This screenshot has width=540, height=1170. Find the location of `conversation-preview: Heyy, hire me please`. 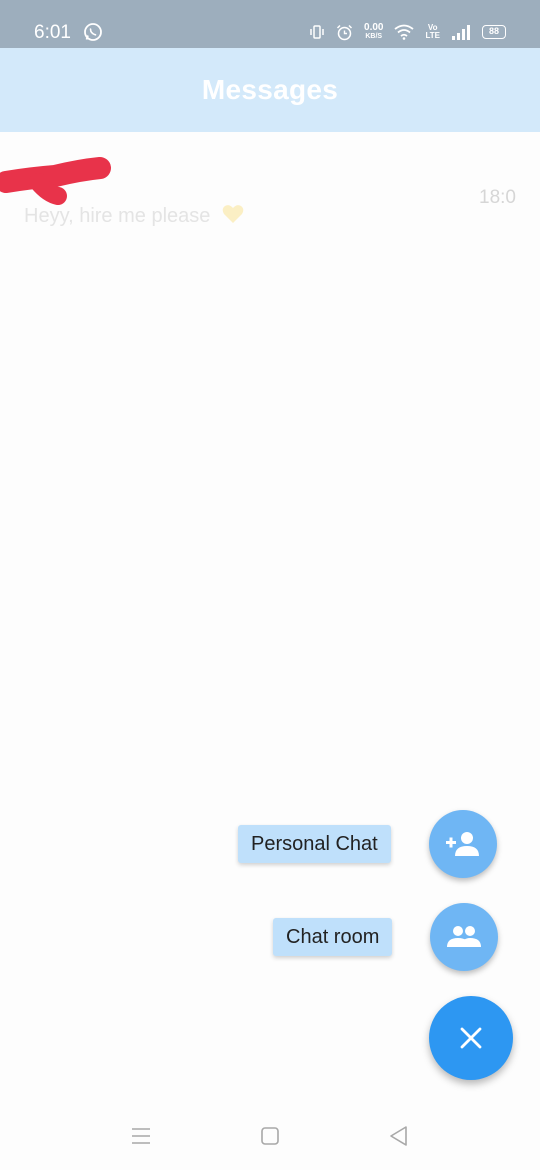

conversation-preview: Heyy, hire me please is located at coordinates (134, 216).